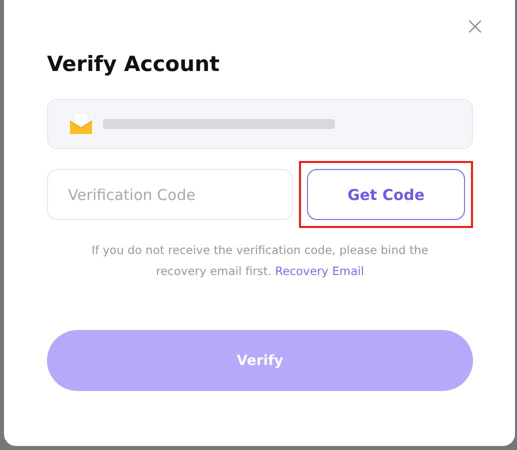 This screenshot has height=450, width=517. Describe the element at coordinates (134, 65) in the screenshot. I see `dialog-title: Verify Account` at that location.